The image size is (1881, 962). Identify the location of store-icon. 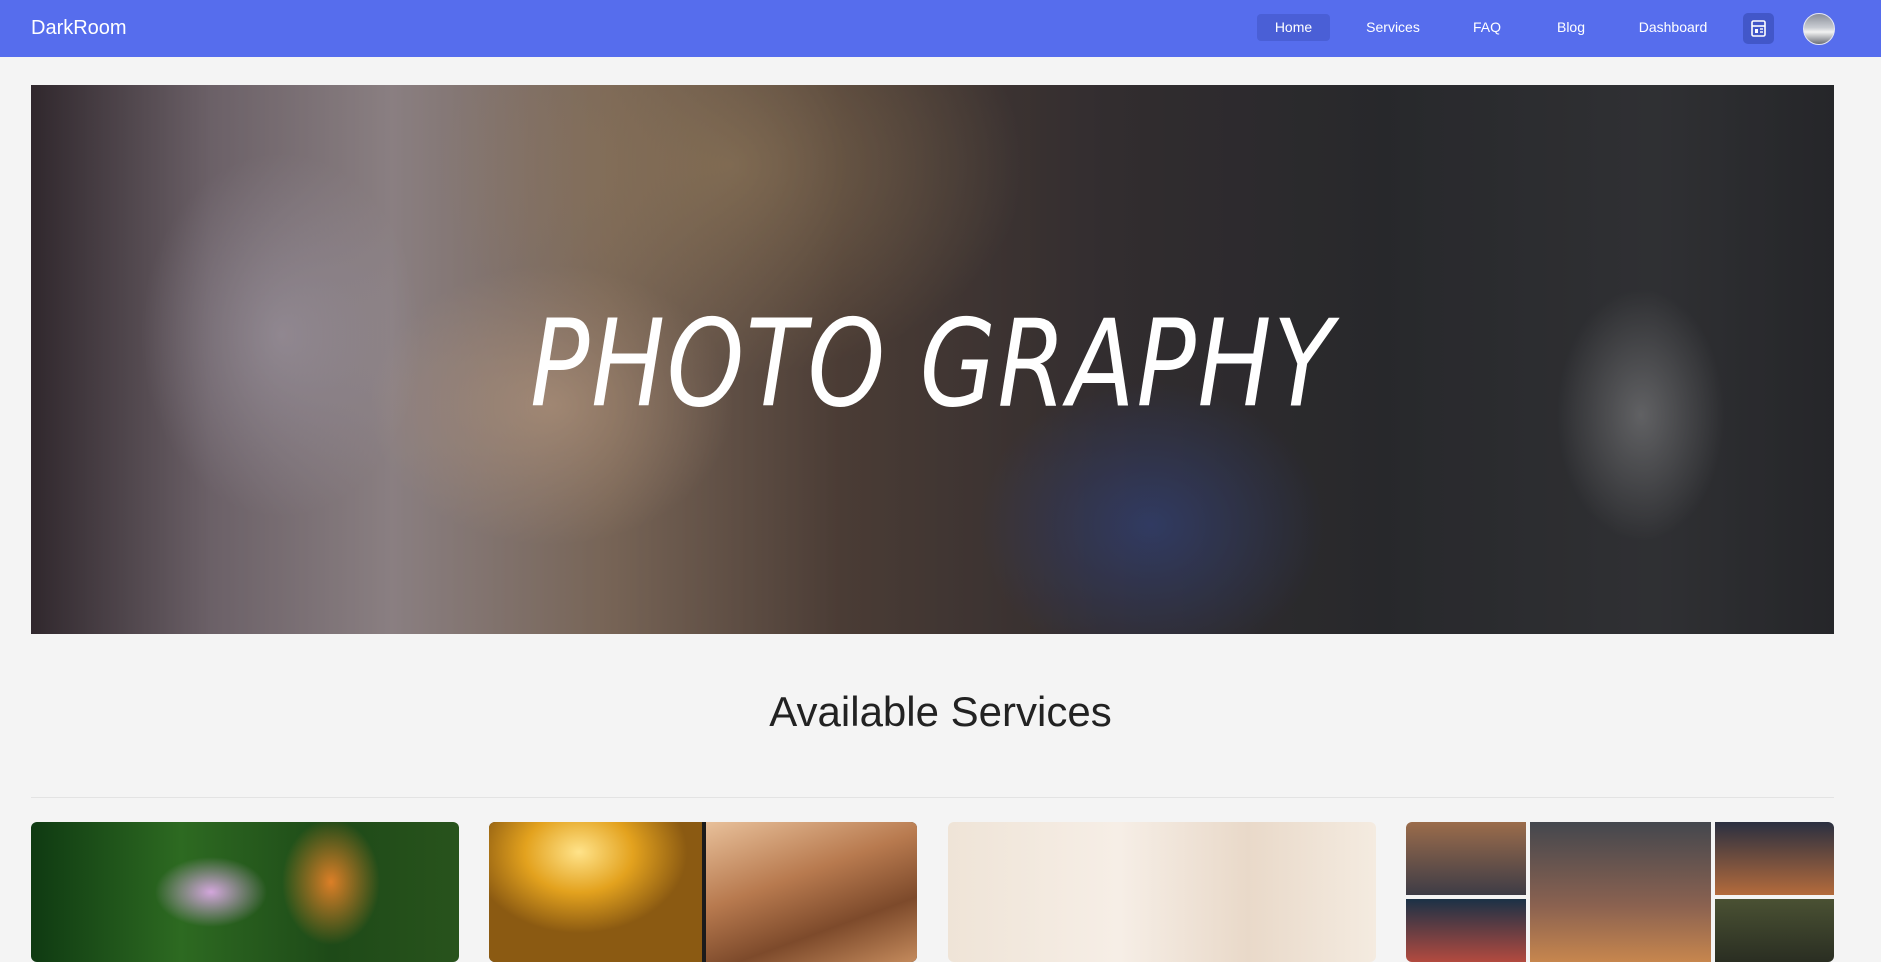
(1758, 28).